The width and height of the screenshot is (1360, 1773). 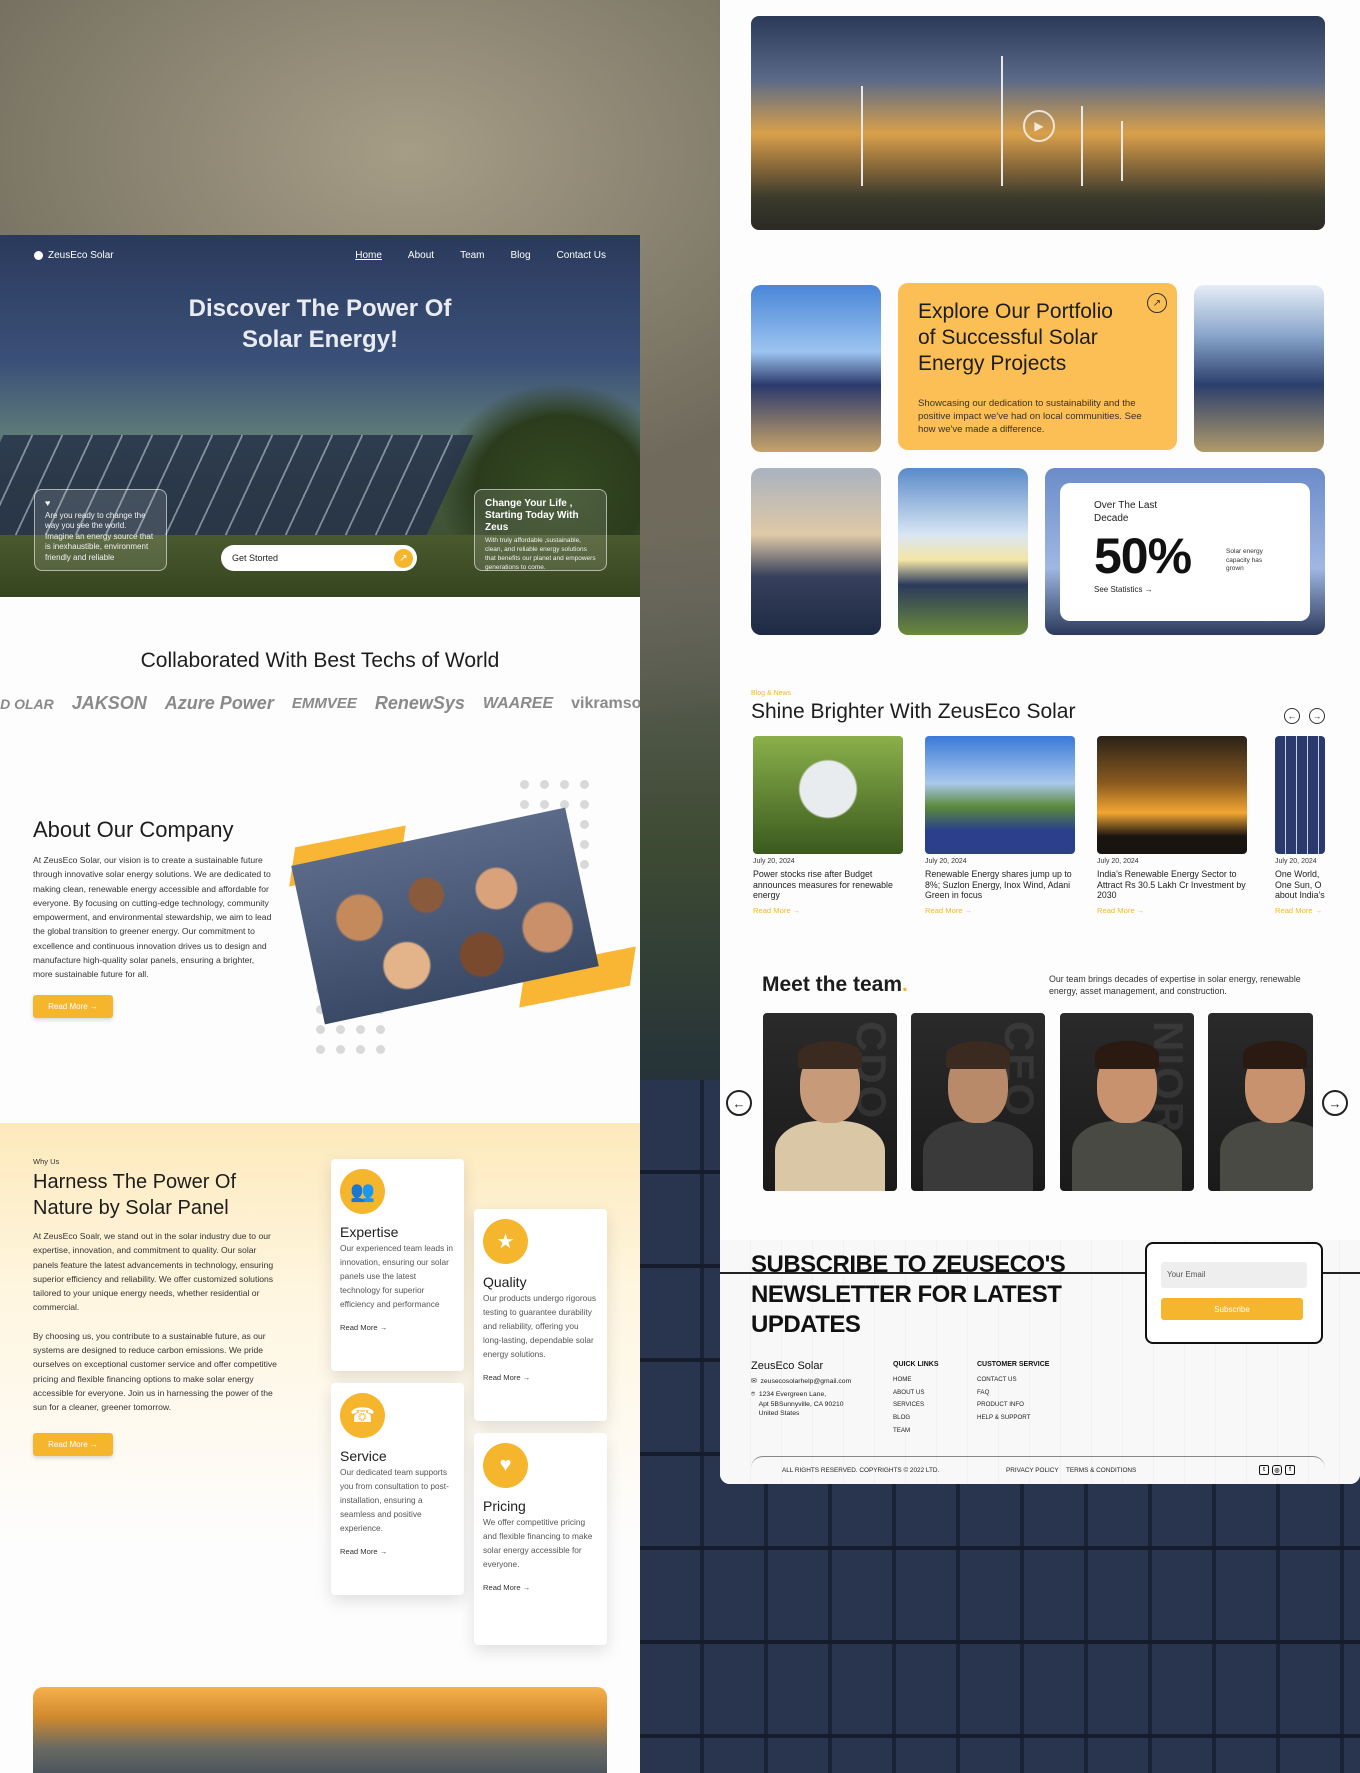 I want to click on stat-label: Over The Last Decade, so click(x=1126, y=512).